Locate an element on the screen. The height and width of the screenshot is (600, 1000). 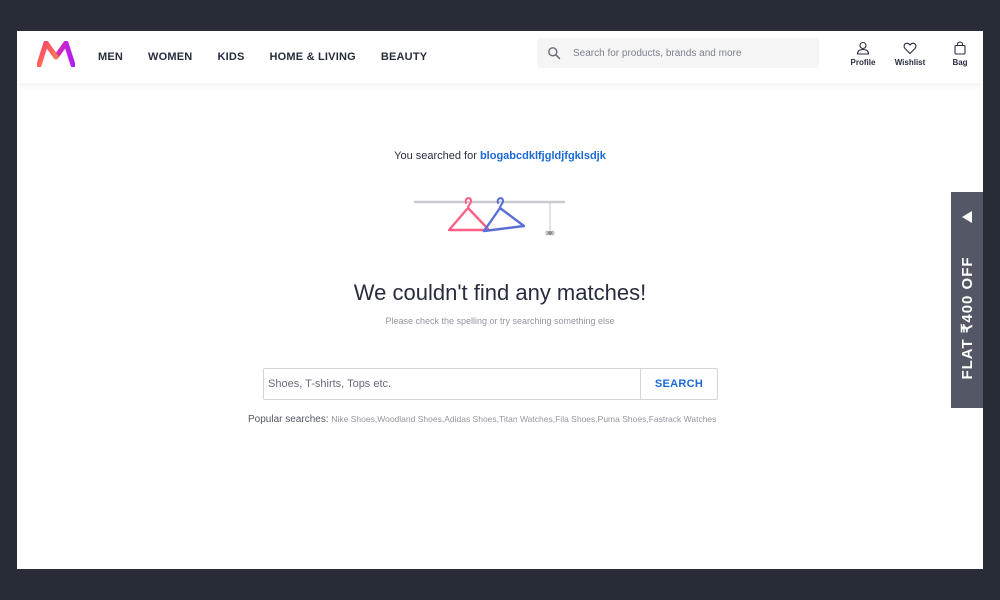
popular-searches-label: Popular searches: is located at coordinates (288, 419).